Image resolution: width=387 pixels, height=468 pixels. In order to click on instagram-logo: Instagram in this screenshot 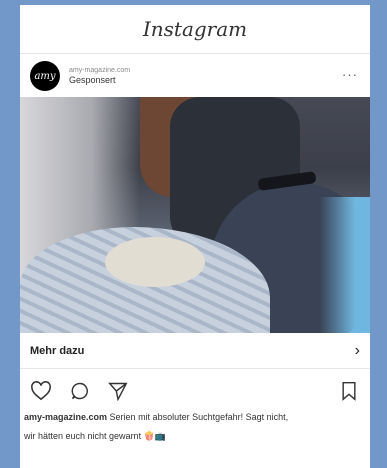, I will do `click(195, 29)`.